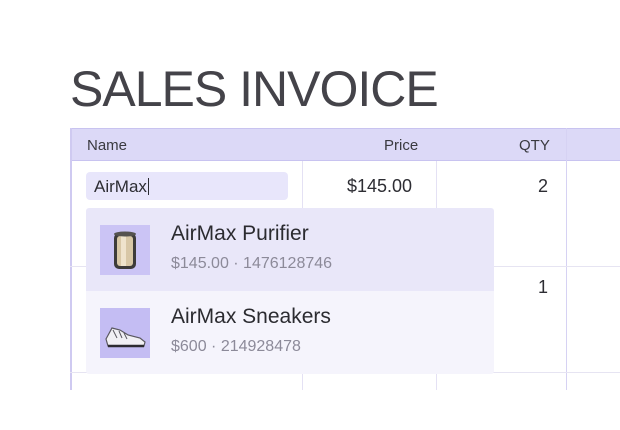 The width and height of the screenshot is (620, 430). What do you see at coordinates (345, 144) in the screenshot?
I see `table-header: Name Price QTY` at bounding box center [345, 144].